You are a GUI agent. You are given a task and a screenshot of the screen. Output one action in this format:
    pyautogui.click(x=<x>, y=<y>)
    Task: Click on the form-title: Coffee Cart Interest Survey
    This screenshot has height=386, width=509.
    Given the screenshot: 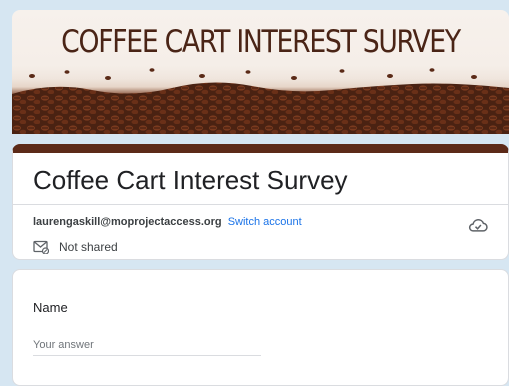 What is the action you would take?
    pyautogui.click(x=190, y=180)
    